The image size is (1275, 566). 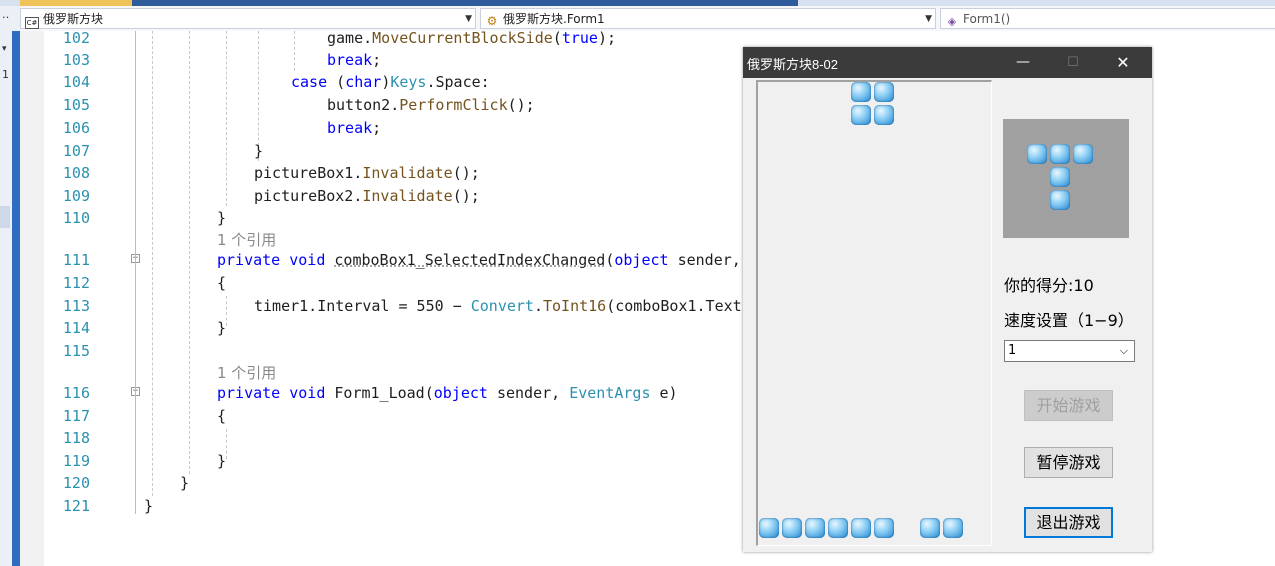 What do you see at coordinates (76, 461) in the screenshot?
I see `line-number: 119` at bounding box center [76, 461].